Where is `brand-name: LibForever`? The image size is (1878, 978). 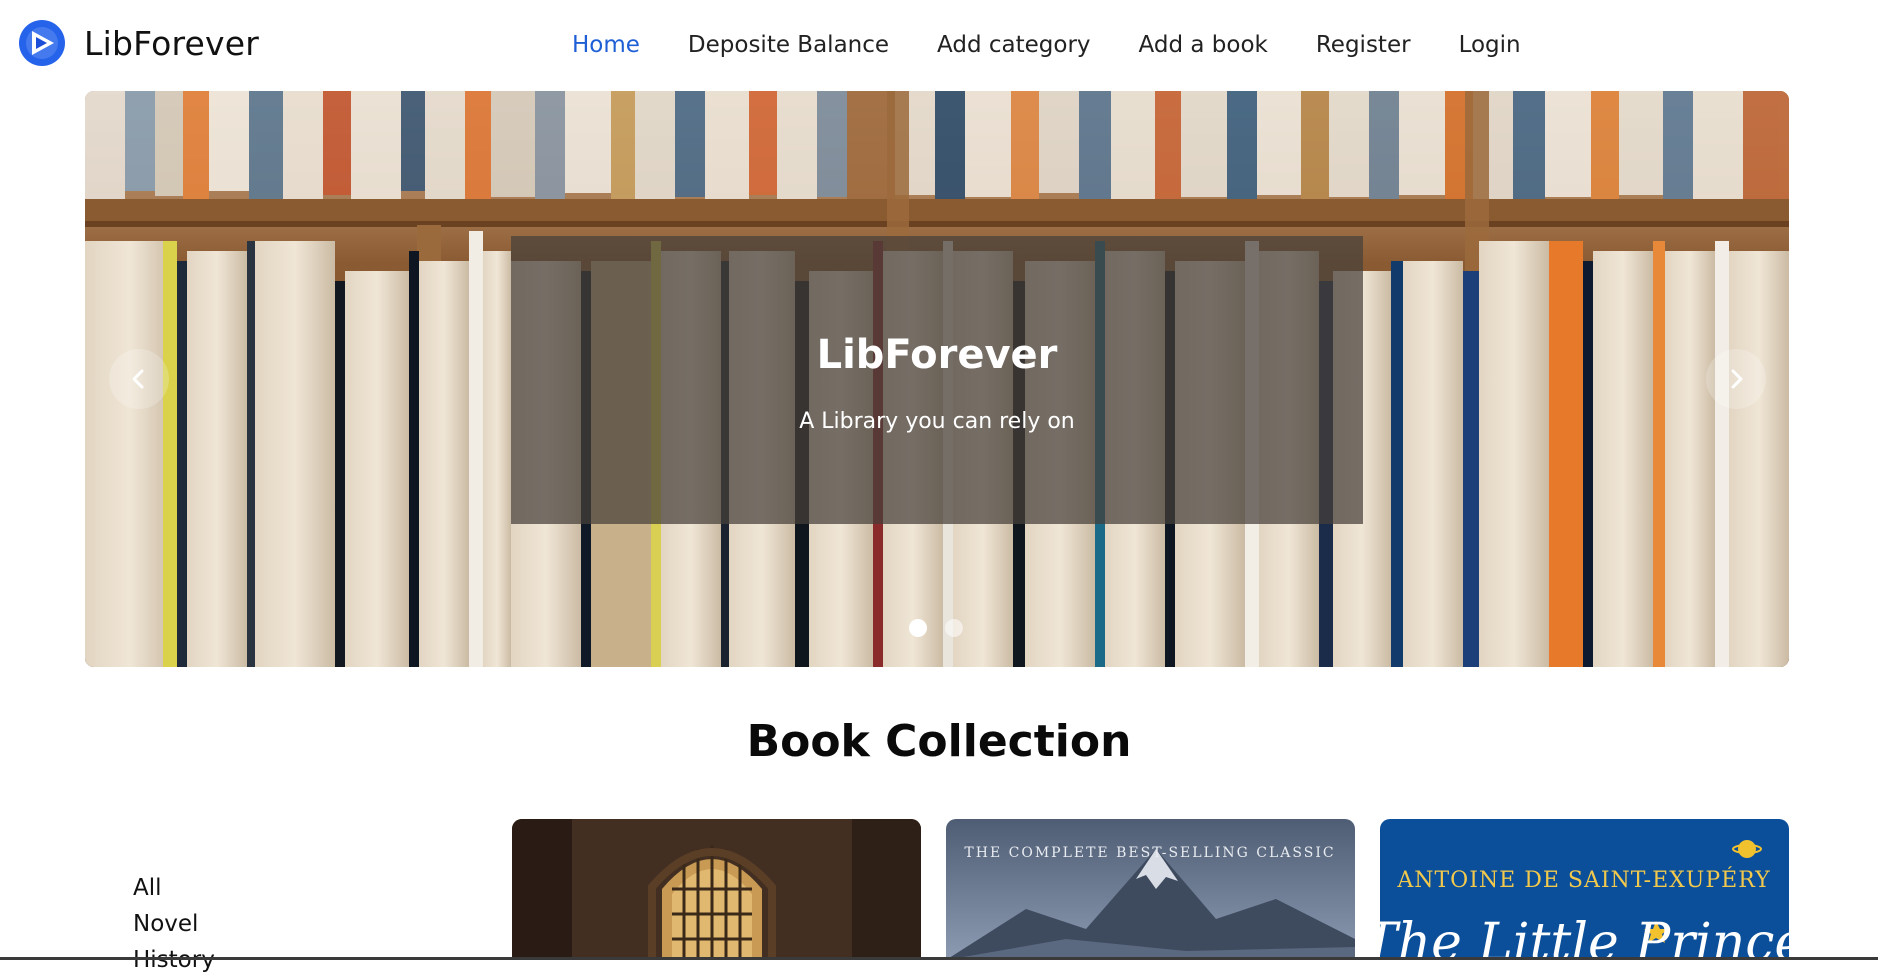 brand-name: LibForever is located at coordinates (172, 43).